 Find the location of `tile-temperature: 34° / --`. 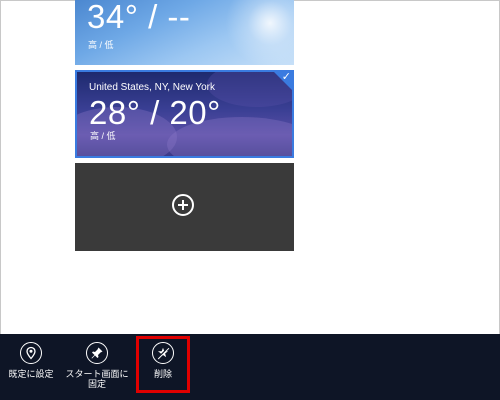

tile-temperature: 34° / -- is located at coordinates (139, 17).